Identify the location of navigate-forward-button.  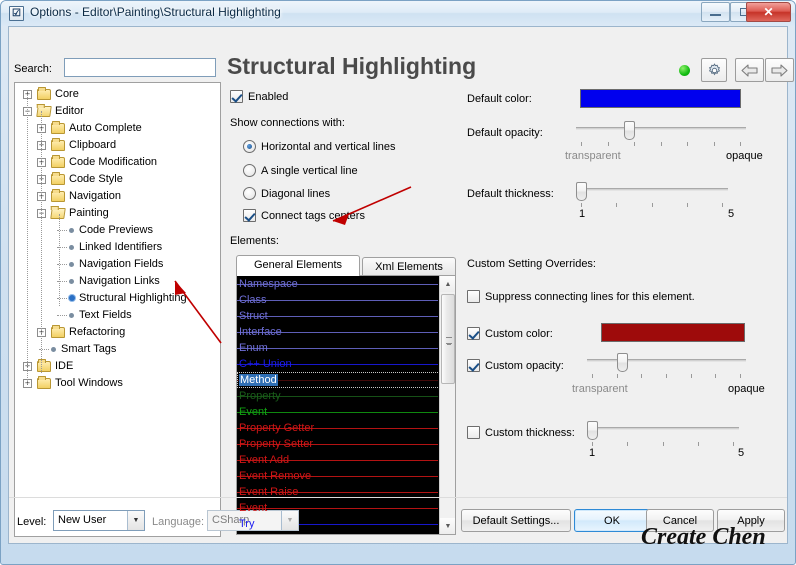
(779, 70).